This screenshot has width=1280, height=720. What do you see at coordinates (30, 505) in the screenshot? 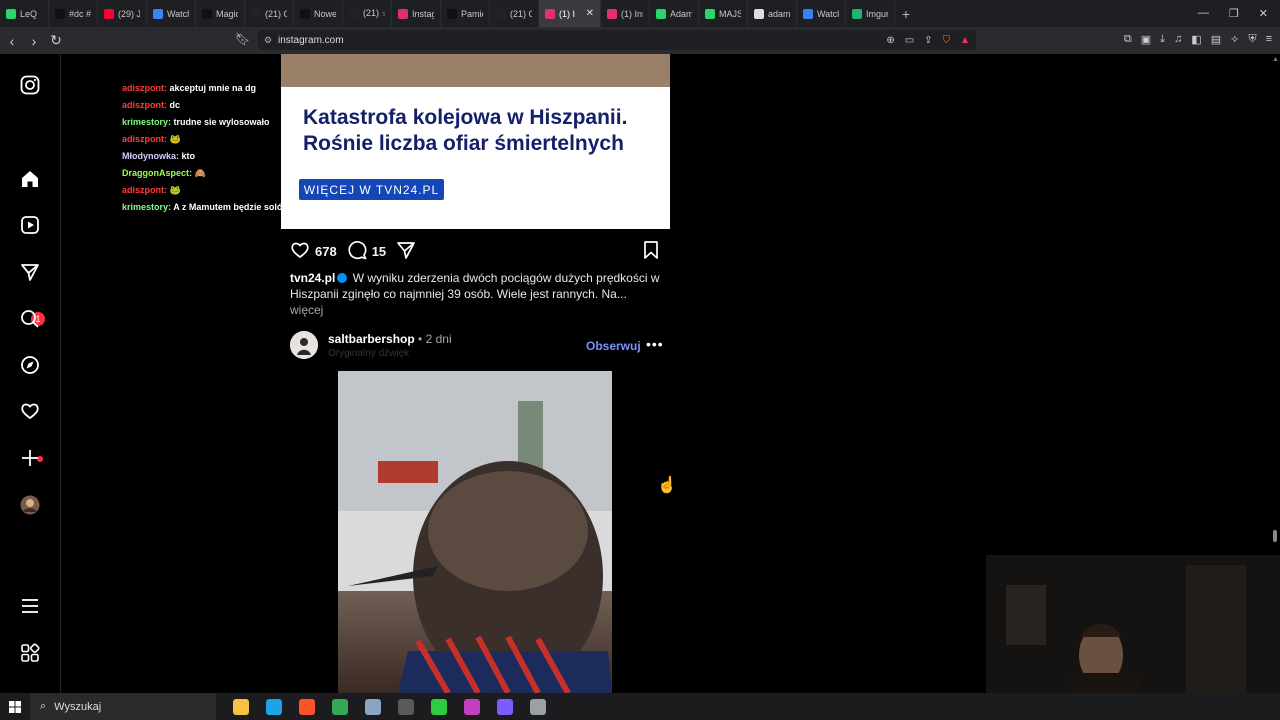
I see `profile-avatar` at bounding box center [30, 505].